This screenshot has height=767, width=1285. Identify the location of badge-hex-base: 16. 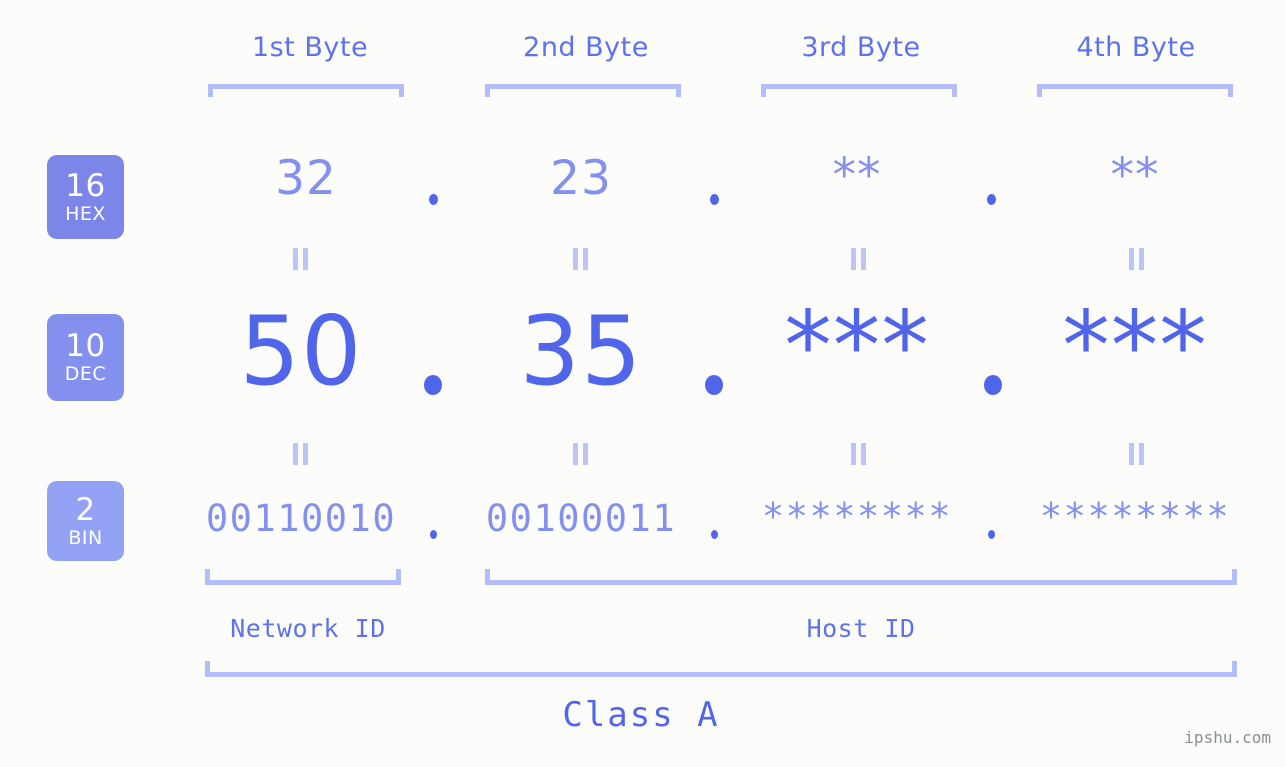
(85, 185).